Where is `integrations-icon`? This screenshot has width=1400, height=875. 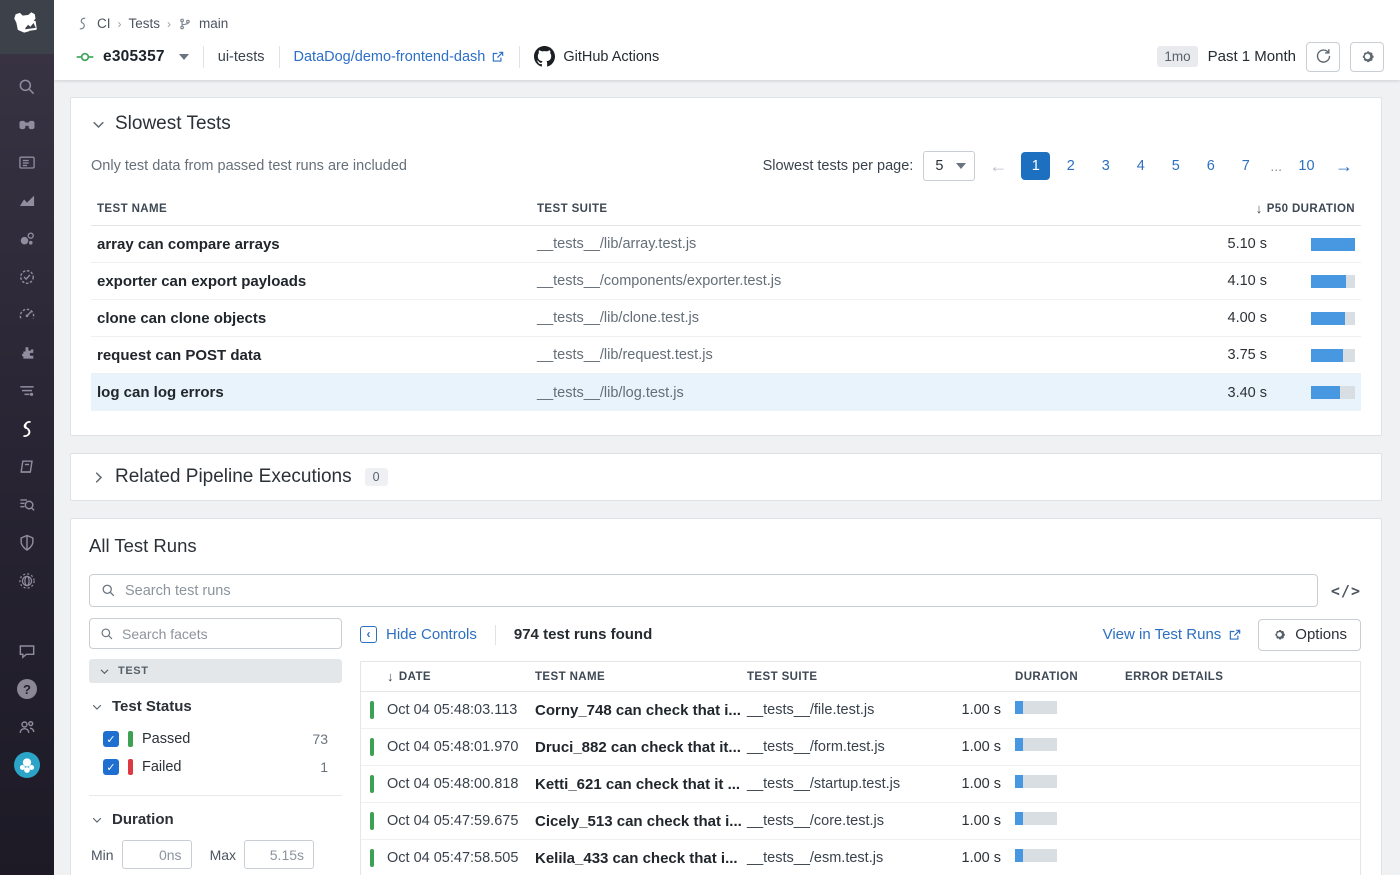 integrations-icon is located at coordinates (27, 353).